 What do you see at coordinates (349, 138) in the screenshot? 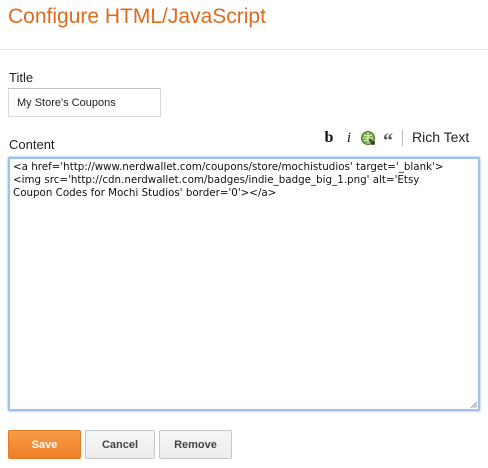
I see `italic-button: i` at bounding box center [349, 138].